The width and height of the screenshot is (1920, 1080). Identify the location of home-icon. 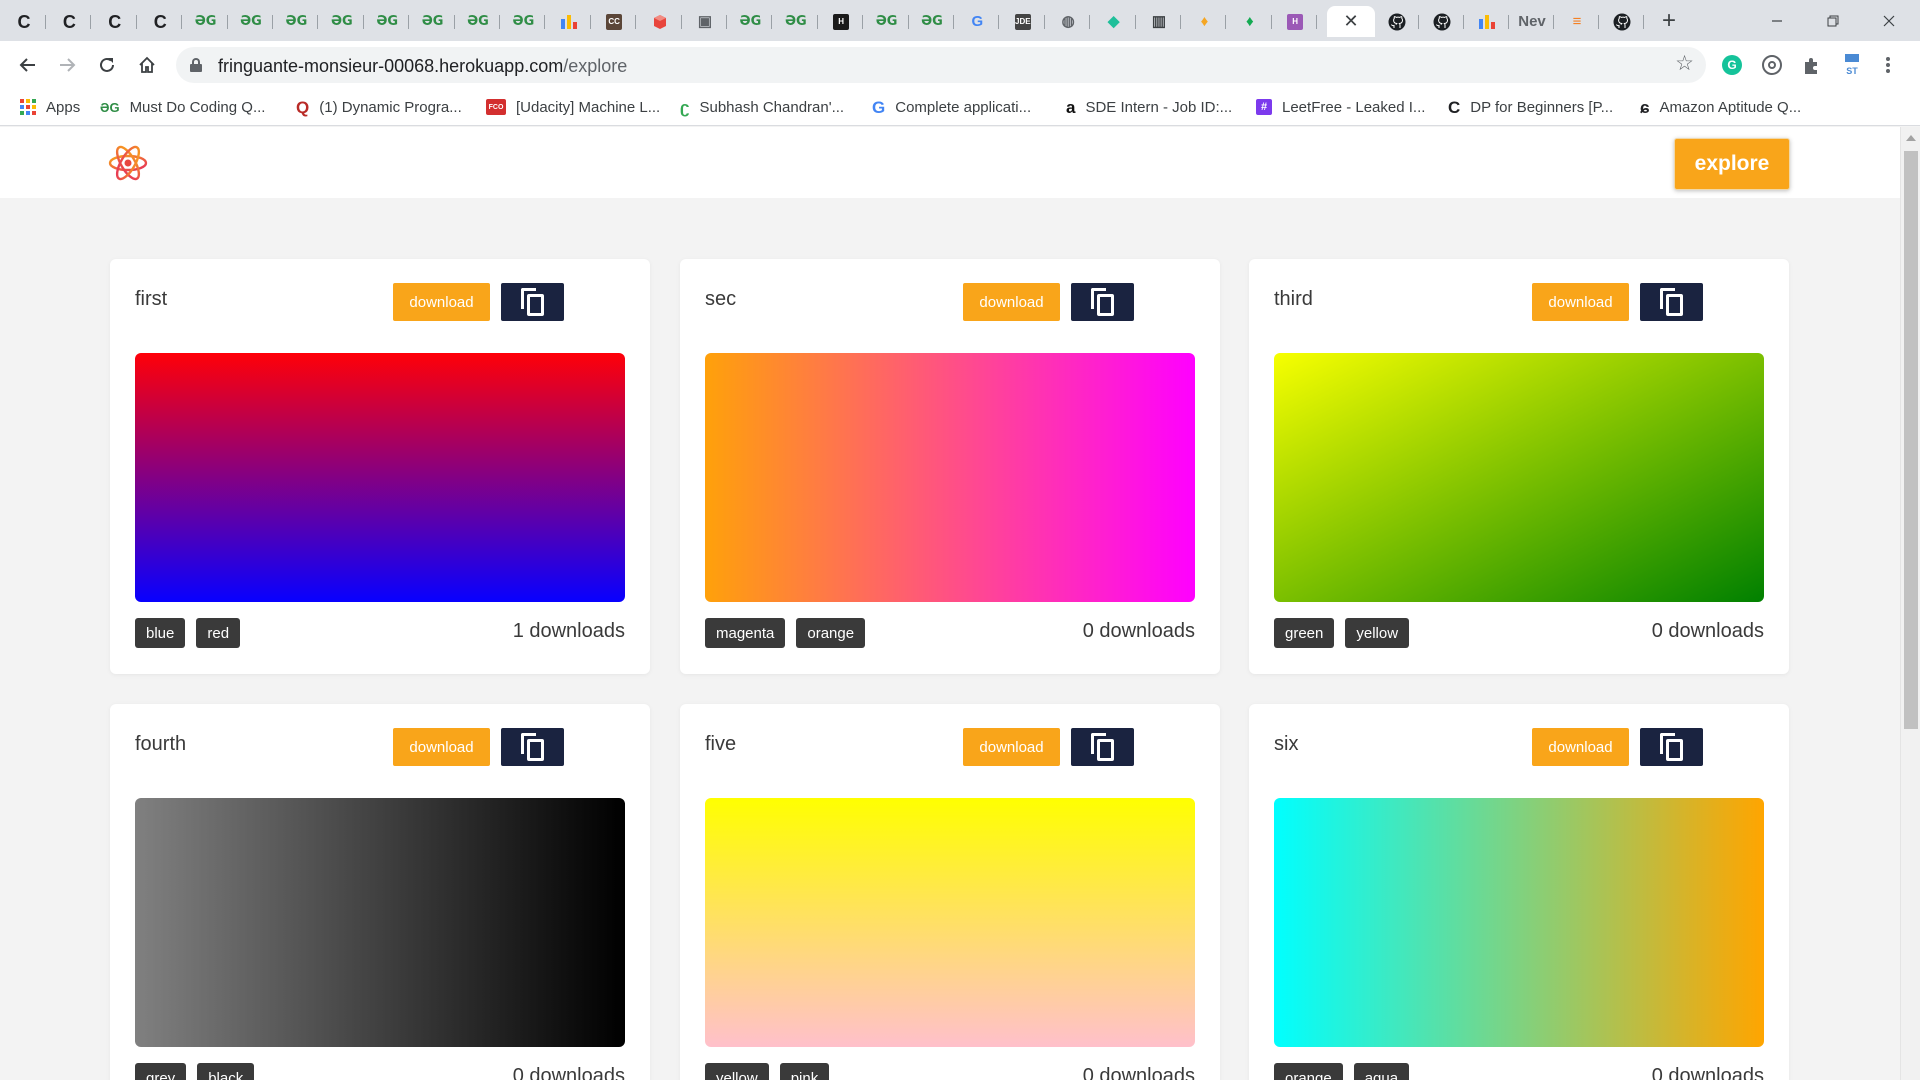
(147, 64).